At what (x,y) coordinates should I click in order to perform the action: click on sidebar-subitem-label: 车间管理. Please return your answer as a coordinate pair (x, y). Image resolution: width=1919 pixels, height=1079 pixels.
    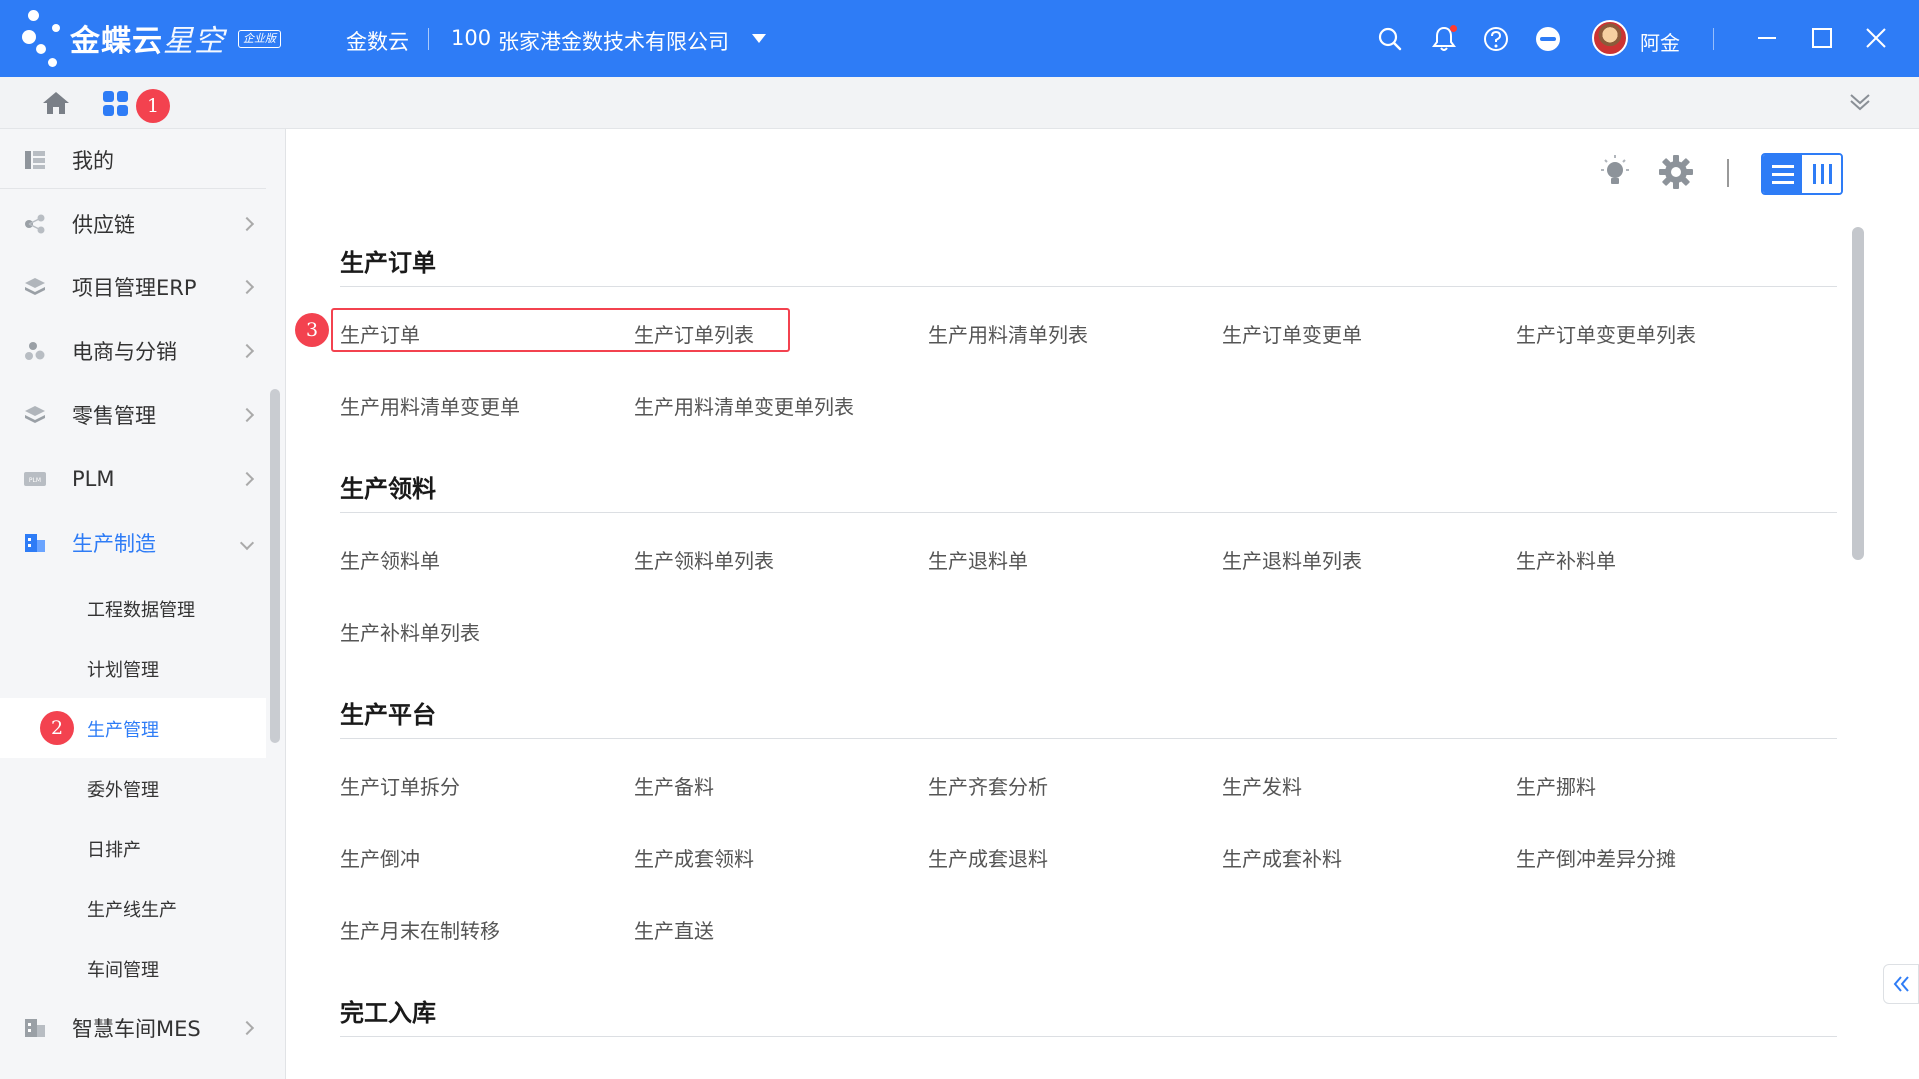
    Looking at the image, I should click on (123, 970).